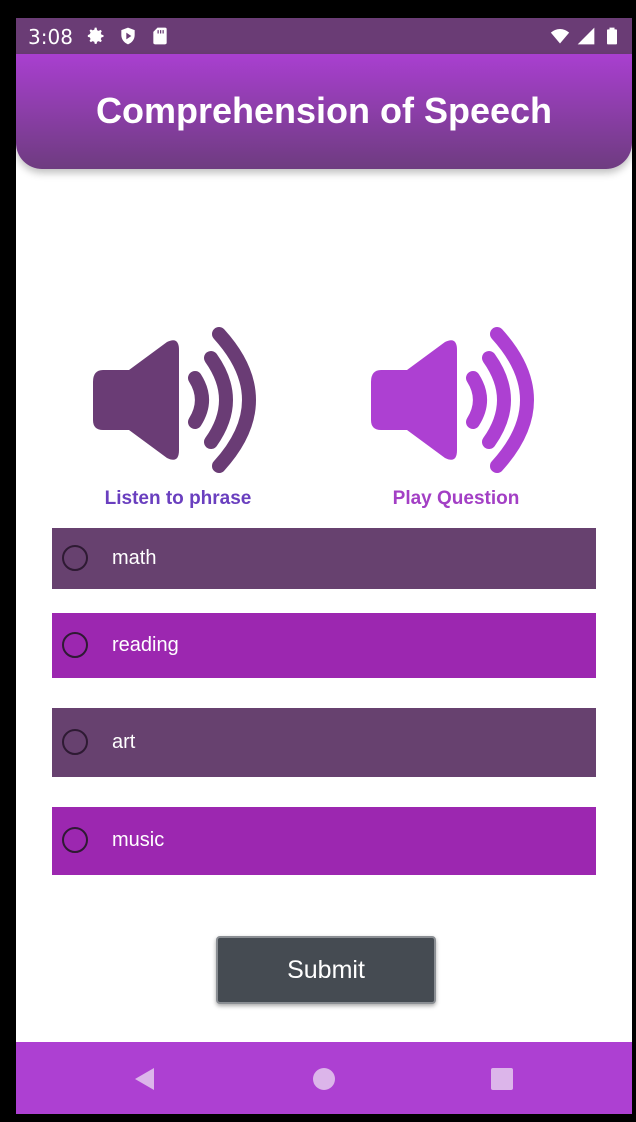  Describe the element at coordinates (324, 841) in the screenshot. I see `option-music: music` at that location.